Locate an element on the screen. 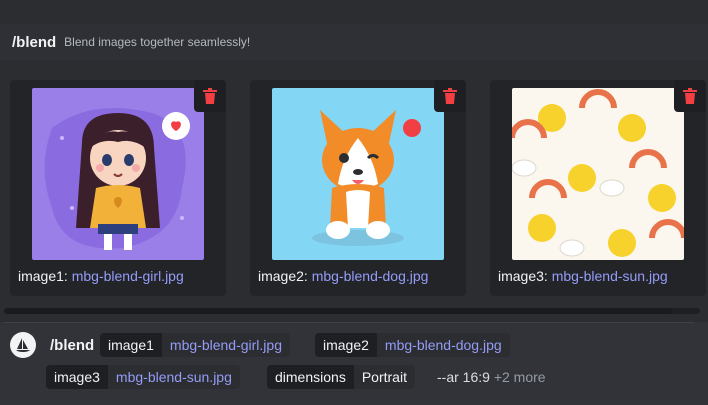  attachment-caption: image3: mbg-blend-sun.jpg is located at coordinates (583, 276).